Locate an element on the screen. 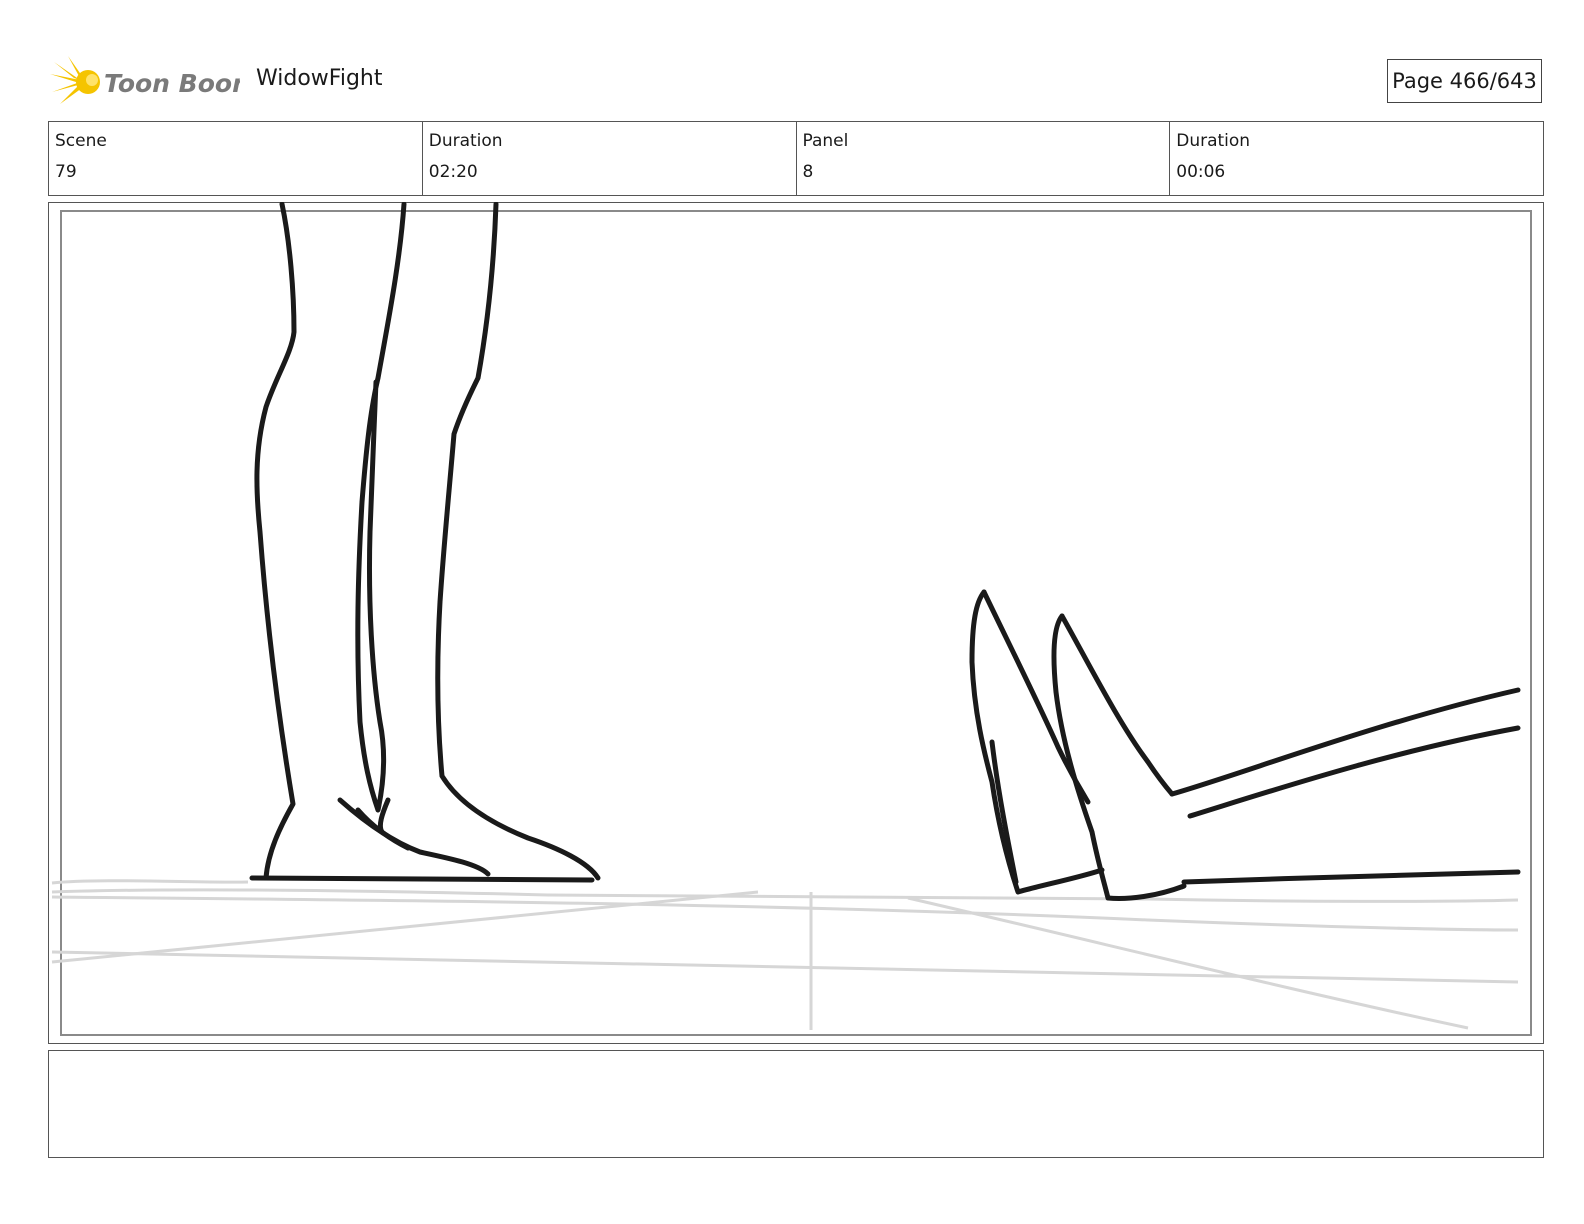 The image size is (1584, 1224). toon-boom-logo: Toon Boom is located at coordinates (154, 82).